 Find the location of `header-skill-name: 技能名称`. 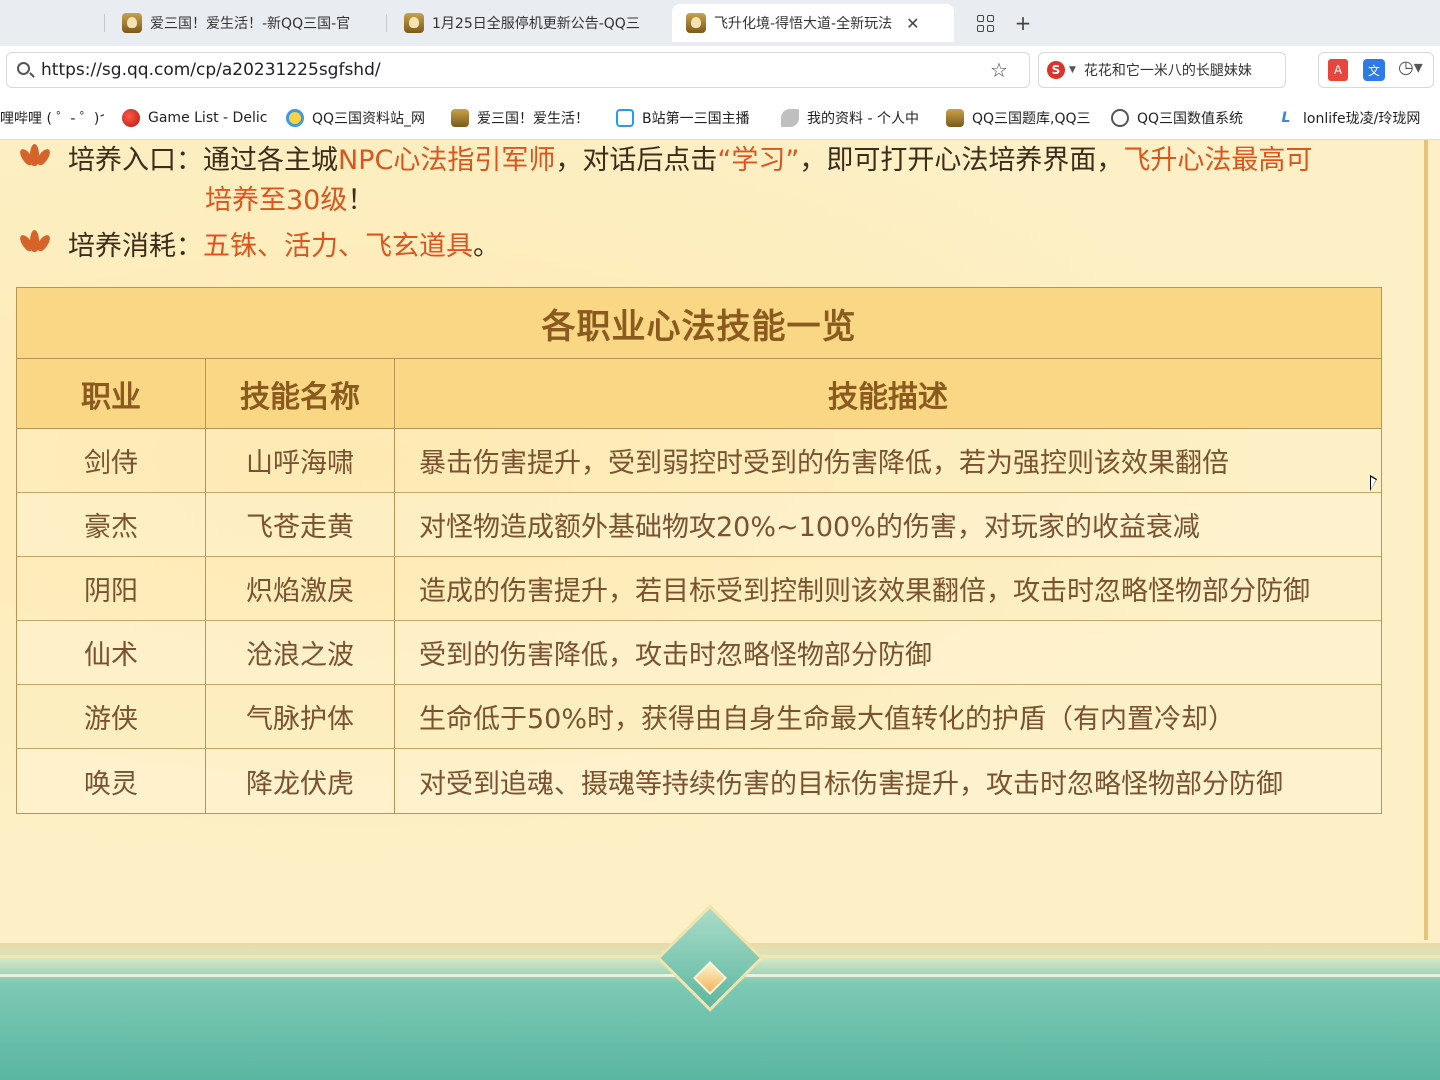

header-skill-name: 技能名称 is located at coordinates (300, 393).